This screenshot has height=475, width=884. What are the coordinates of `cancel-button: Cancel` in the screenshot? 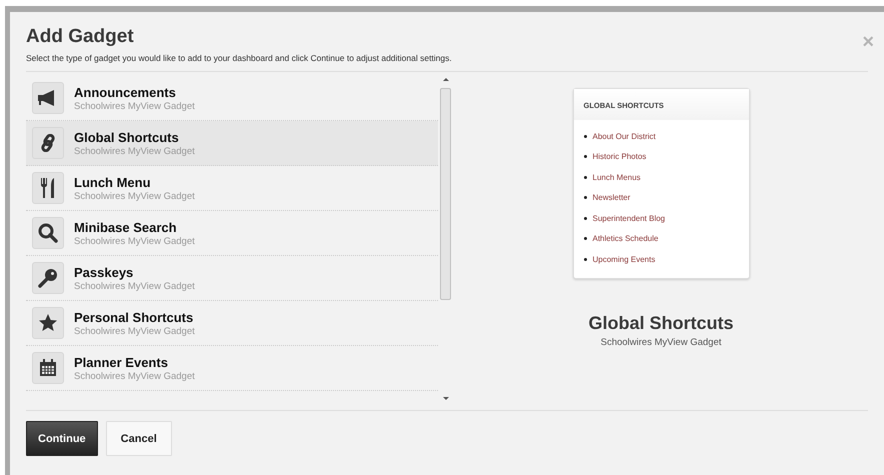 It's located at (139, 438).